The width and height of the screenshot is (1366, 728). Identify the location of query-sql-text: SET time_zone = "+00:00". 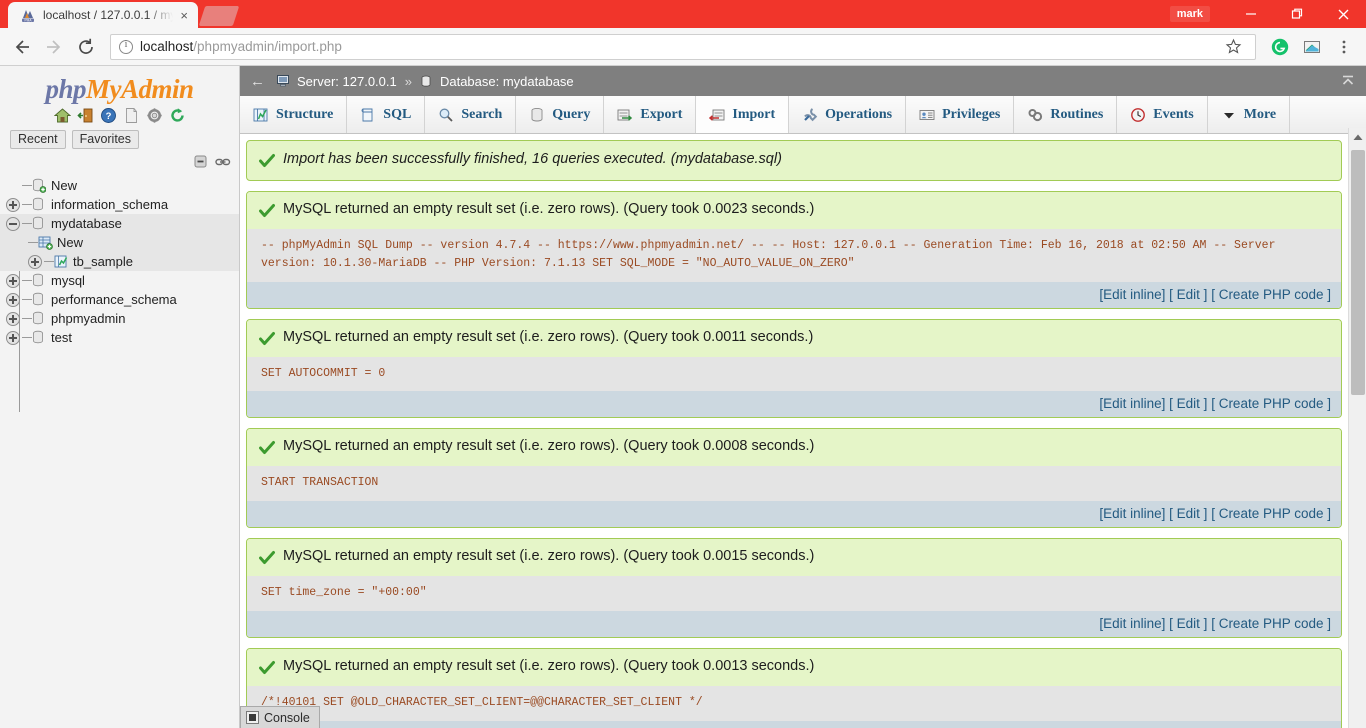
(794, 594).